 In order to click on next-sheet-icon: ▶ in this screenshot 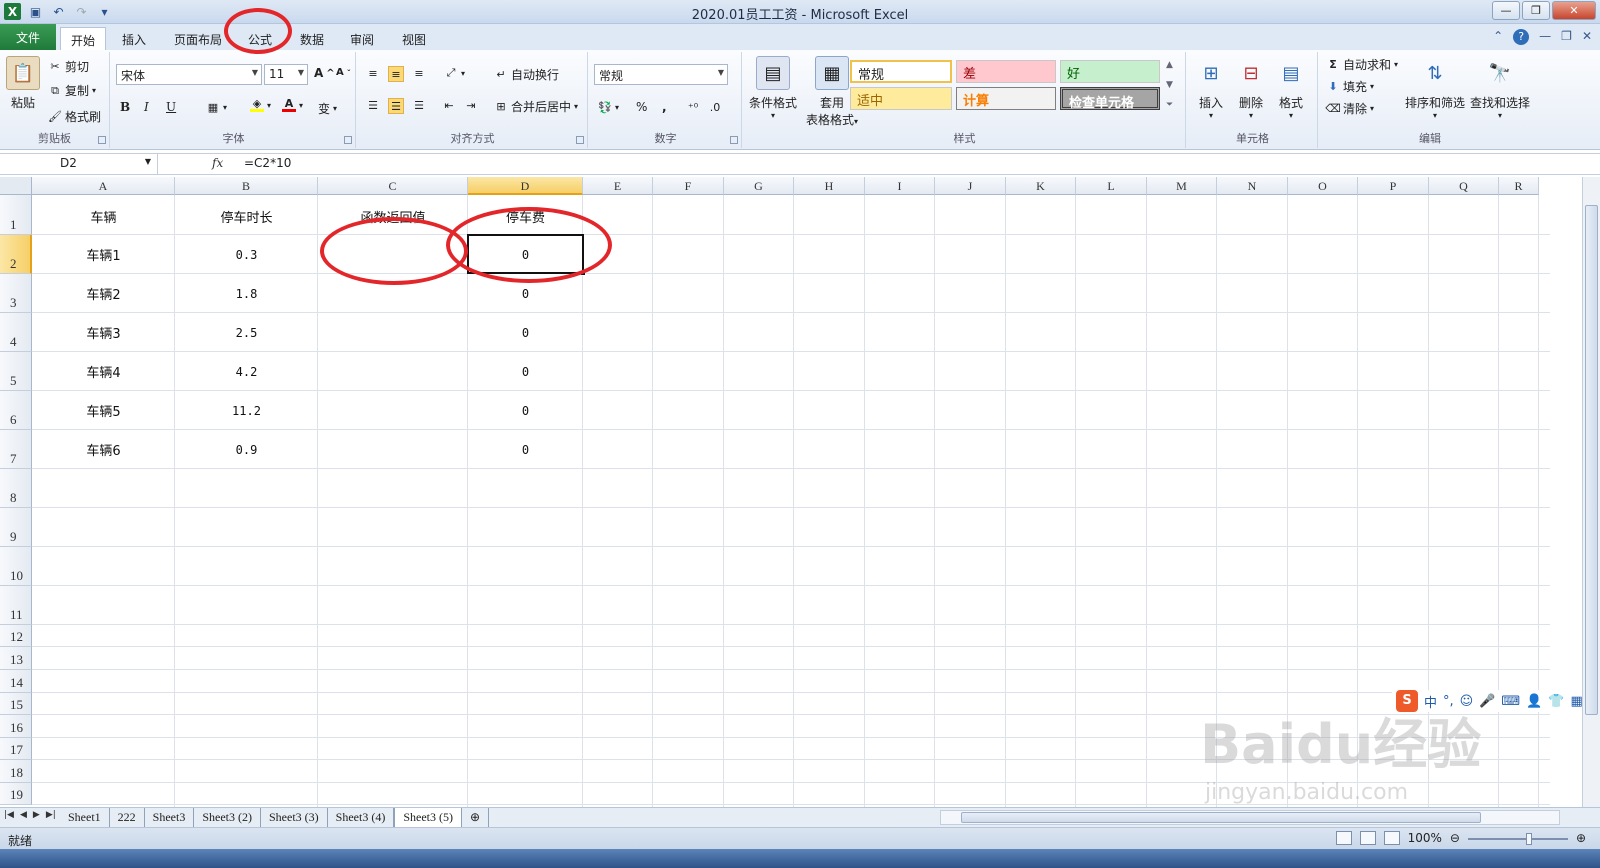, I will do `click(36, 815)`.